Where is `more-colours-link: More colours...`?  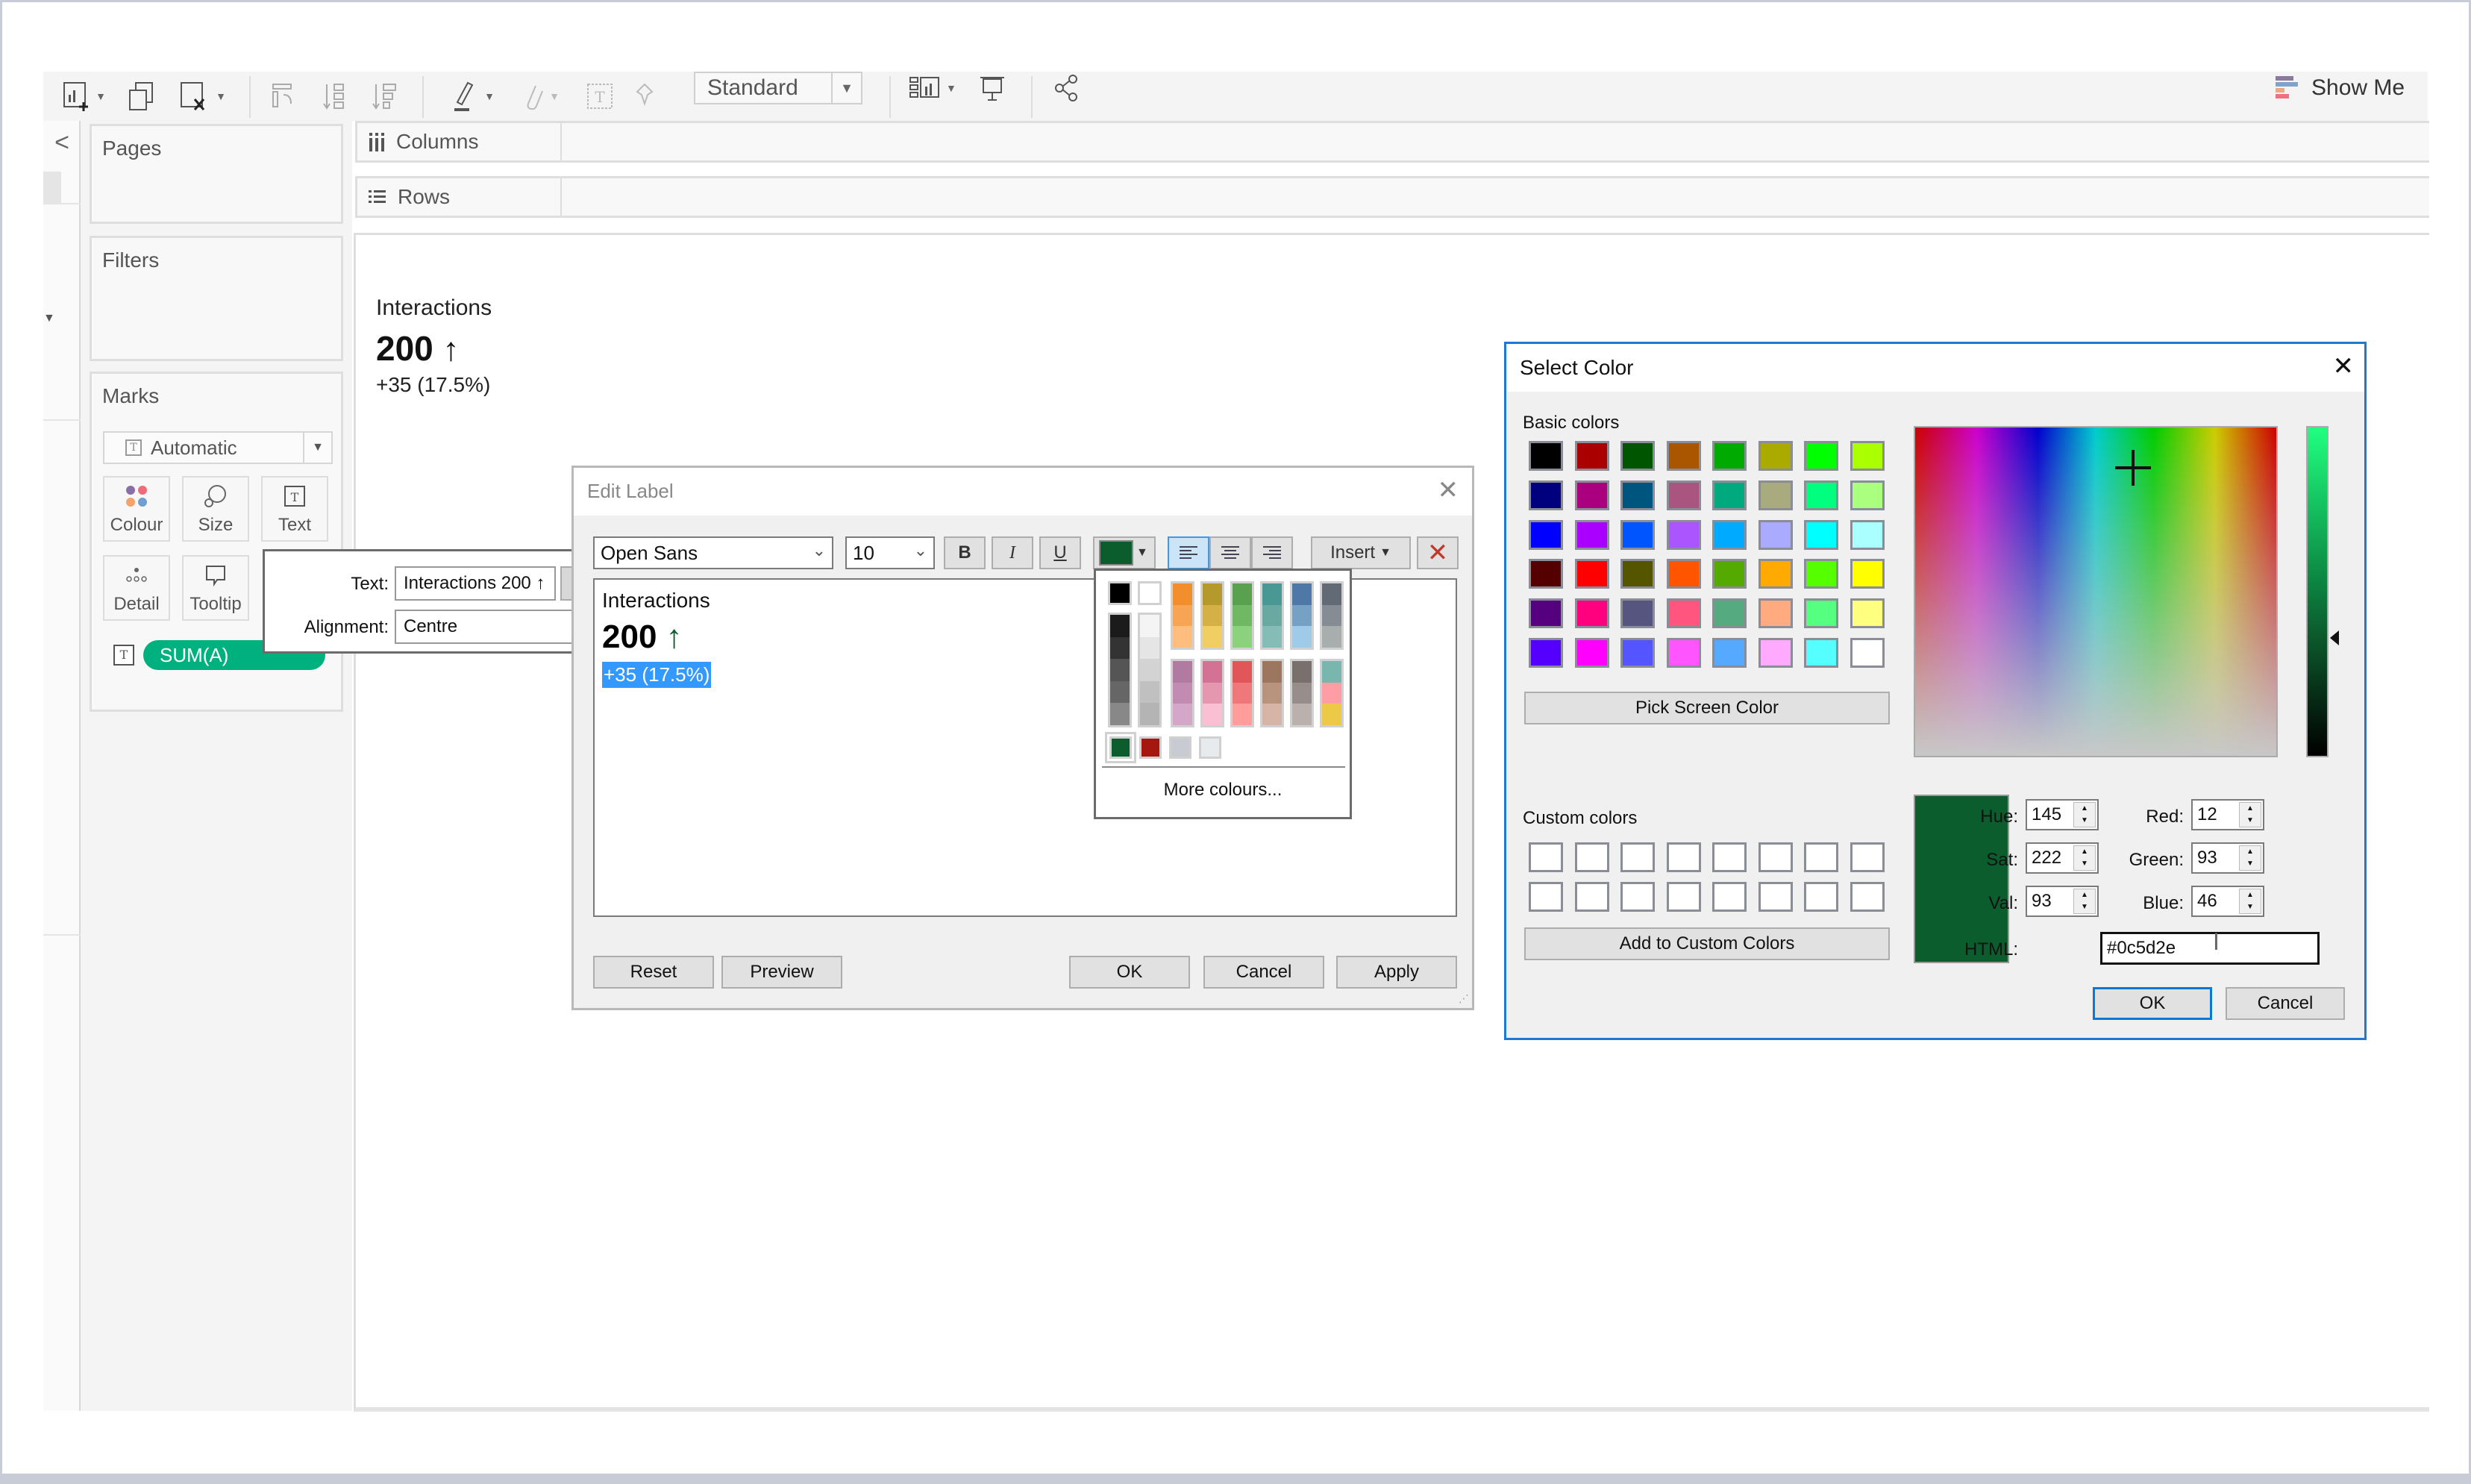 more-colours-link: More colours... is located at coordinates (1223, 790).